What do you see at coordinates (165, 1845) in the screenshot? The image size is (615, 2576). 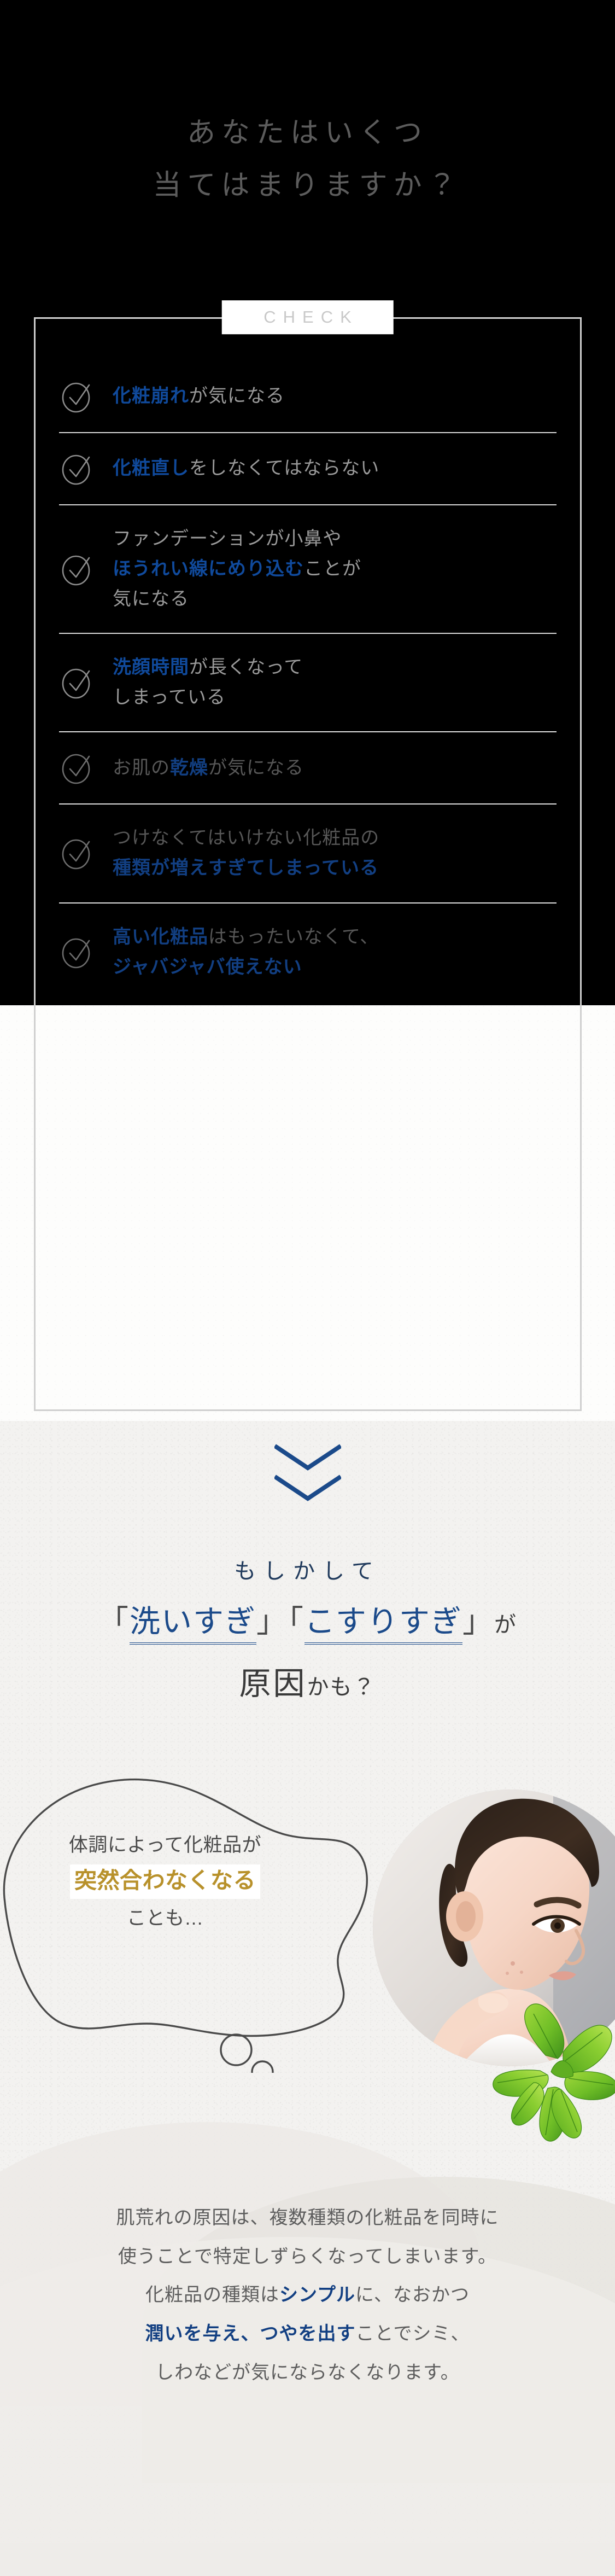 I see `bubble-line-1: 体調によって化粧品が` at bounding box center [165, 1845].